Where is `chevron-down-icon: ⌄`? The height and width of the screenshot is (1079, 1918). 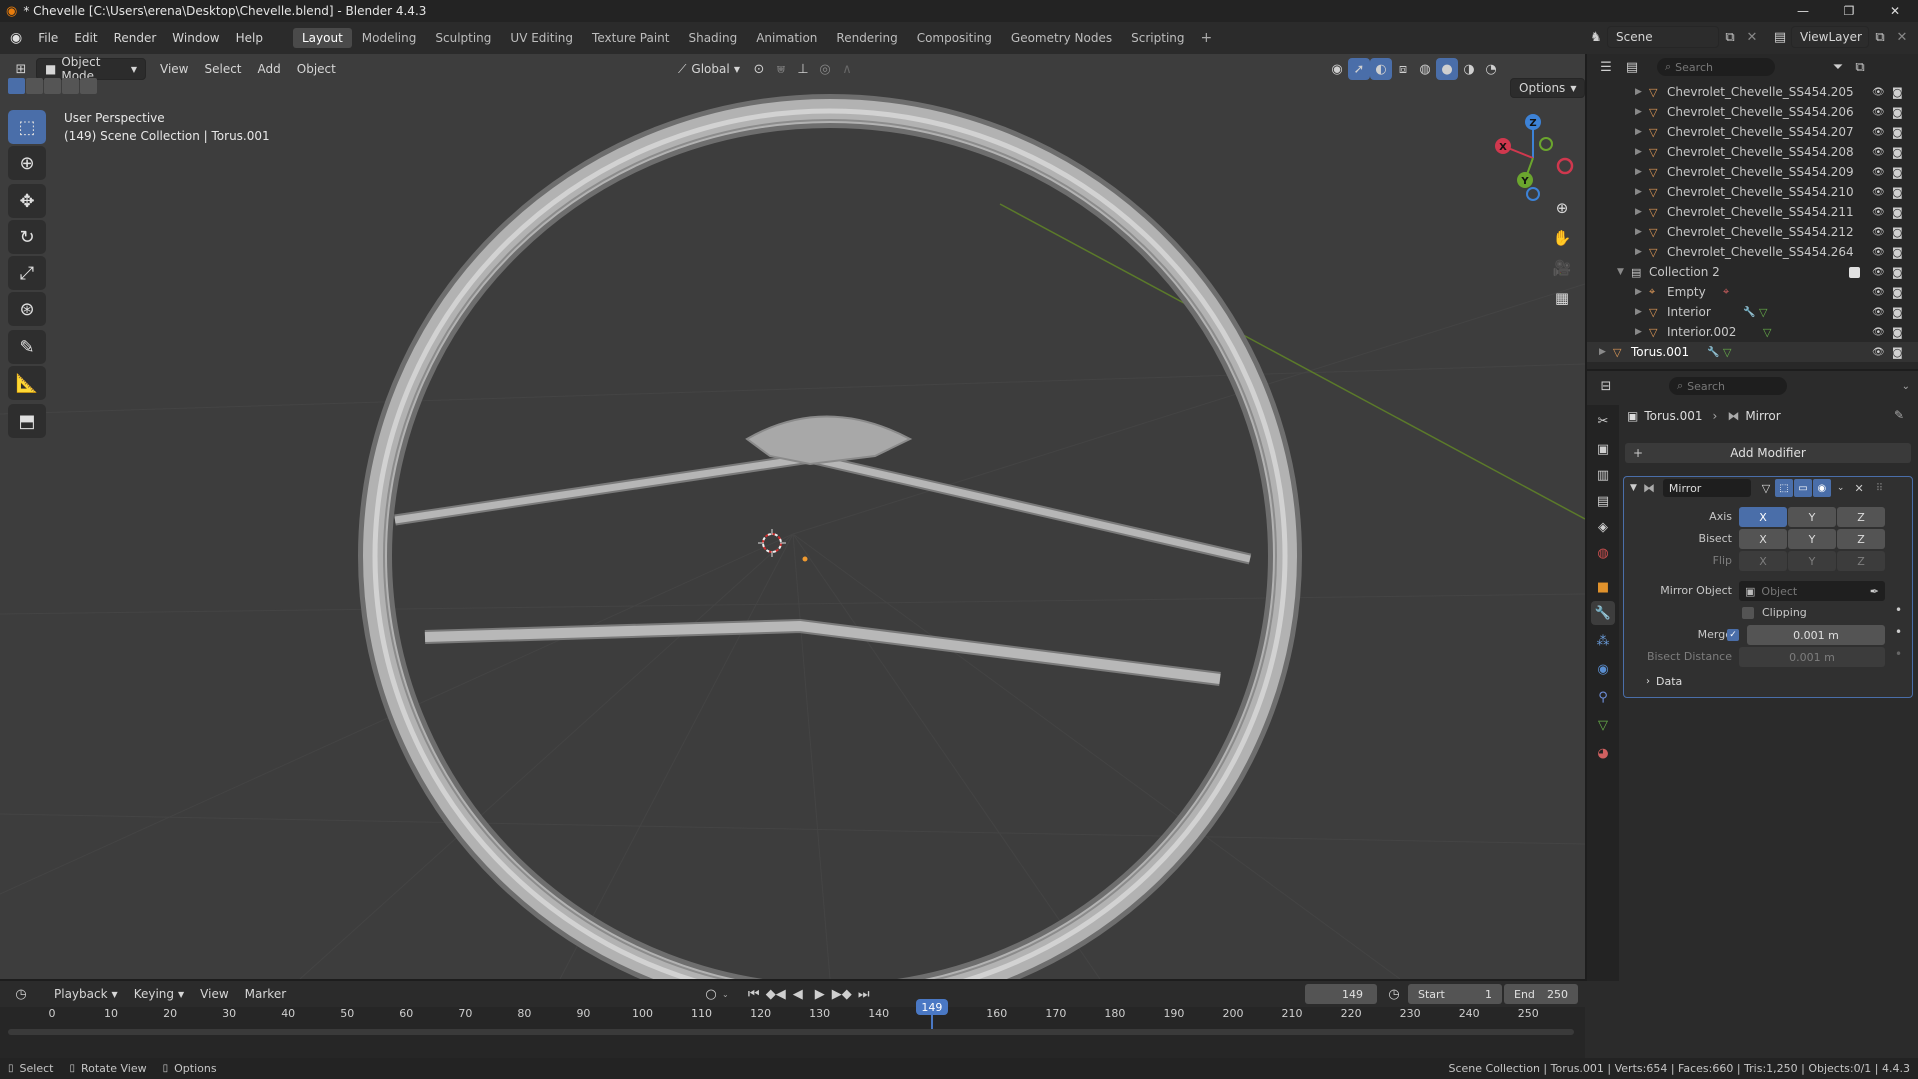
chevron-down-icon: ⌄ is located at coordinates (1841, 488).